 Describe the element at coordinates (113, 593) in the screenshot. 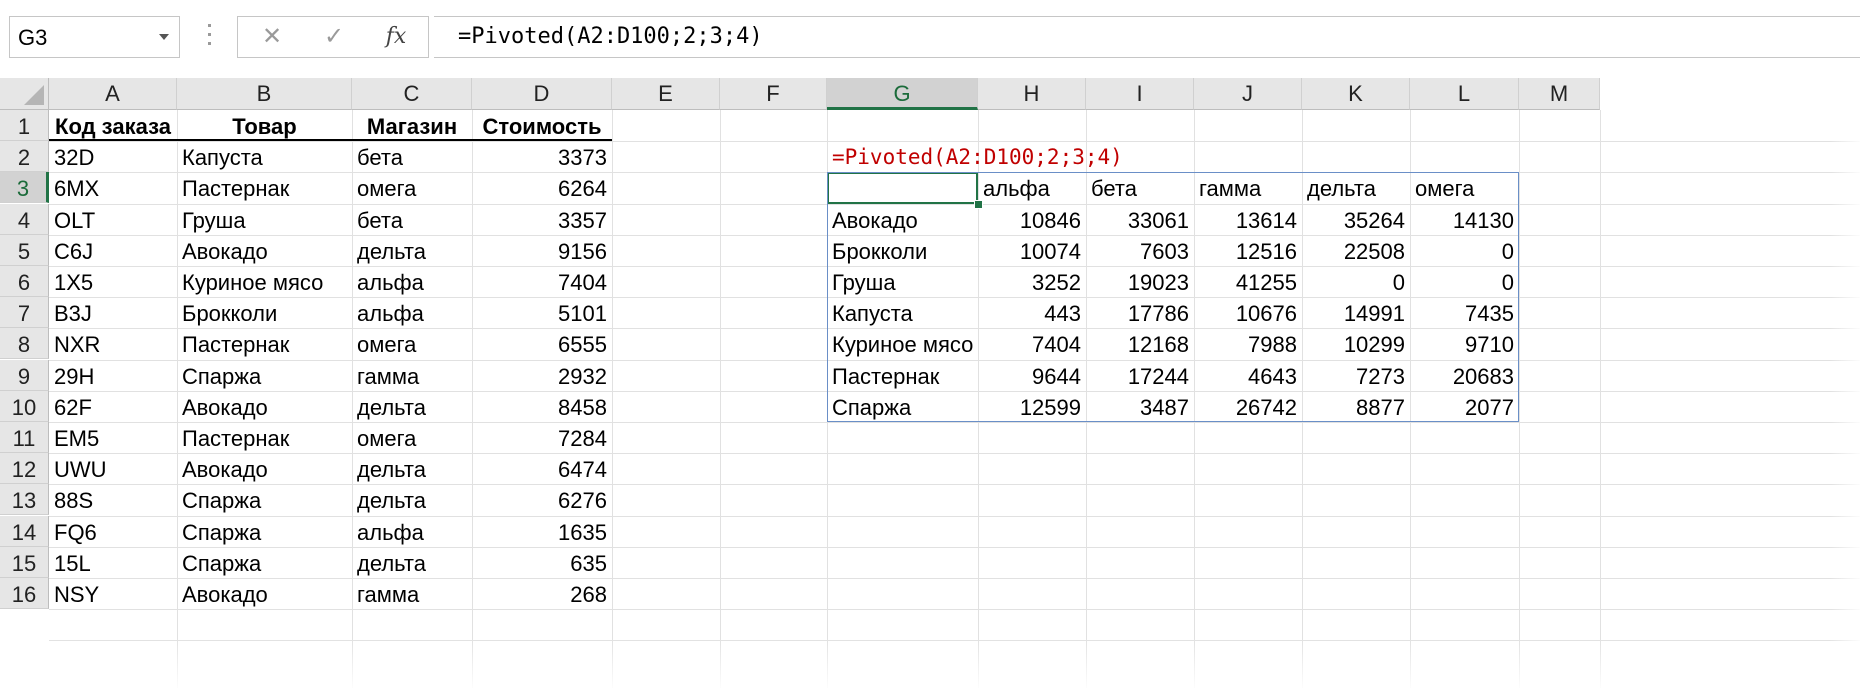

I see `table-cell: NSY` at that location.